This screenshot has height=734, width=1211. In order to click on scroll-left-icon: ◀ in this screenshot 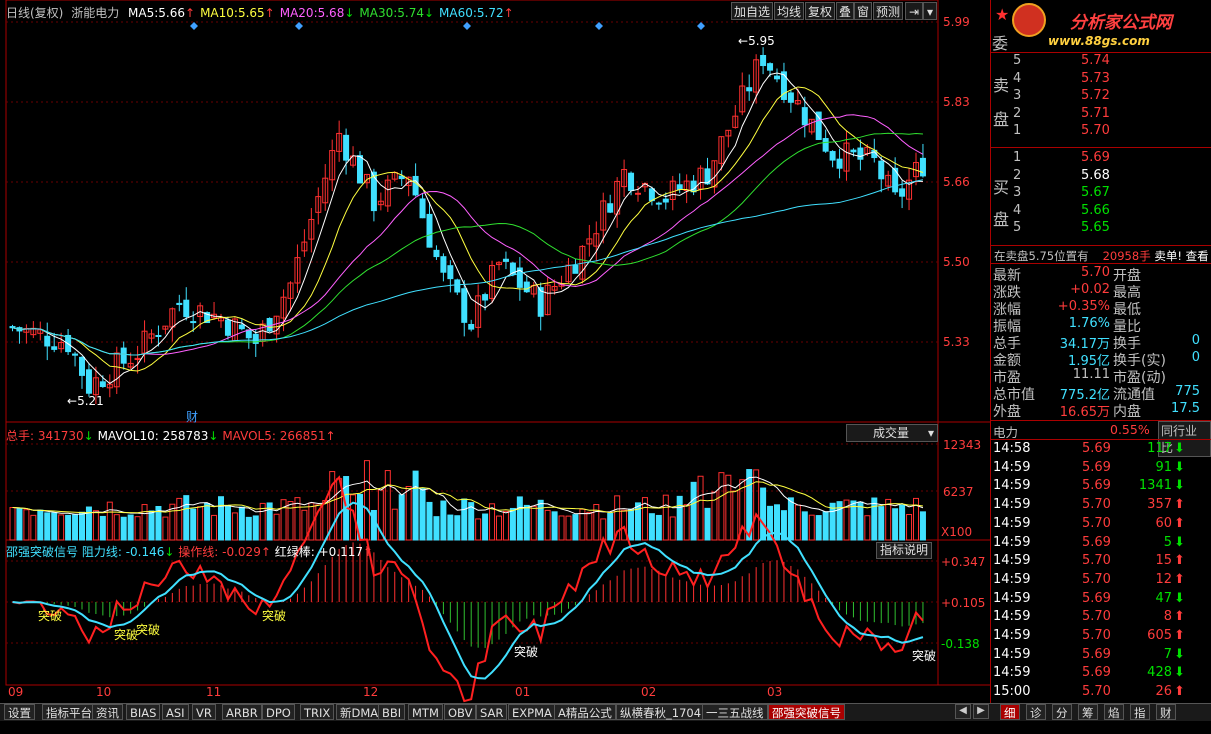, I will do `click(963, 711)`.